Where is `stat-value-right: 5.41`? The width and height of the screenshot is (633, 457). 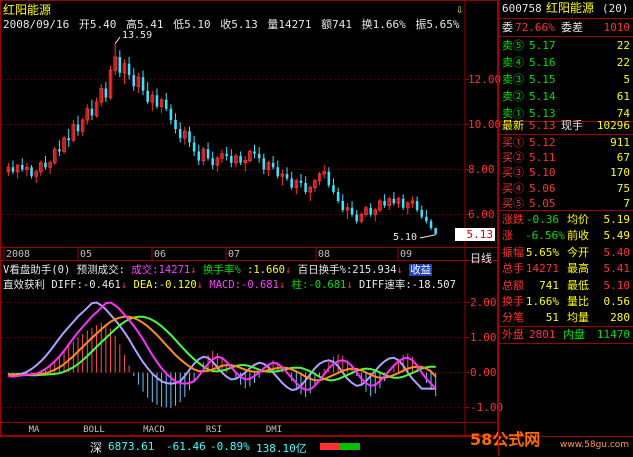 stat-value-right: 5.41 is located at coordinates (617, 269).